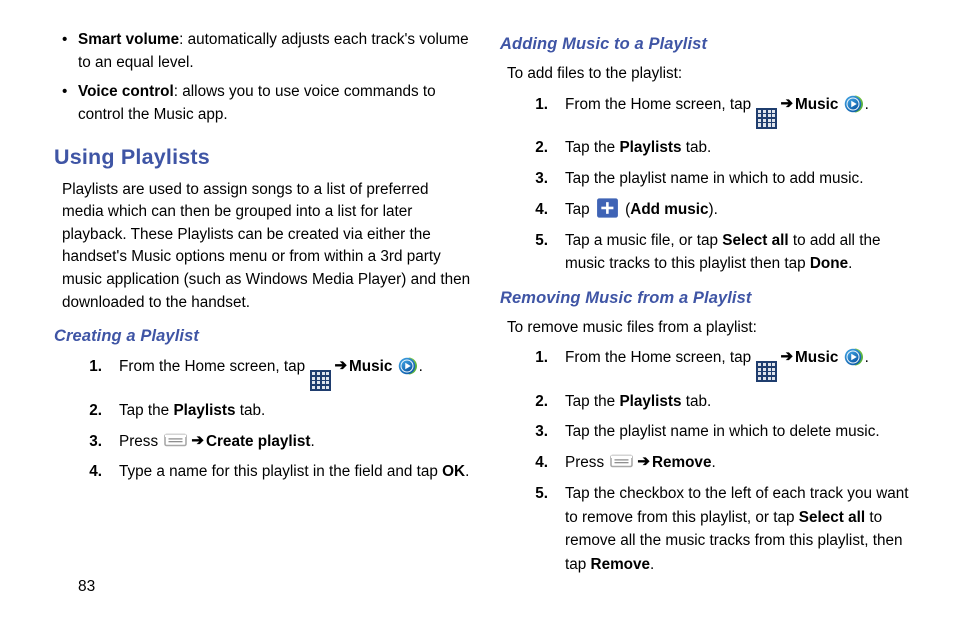  What do you see at coordinates (620, 564) in the screenshot?
I see `step-bold-text-2: Remove` at bounding box center [620, 564].